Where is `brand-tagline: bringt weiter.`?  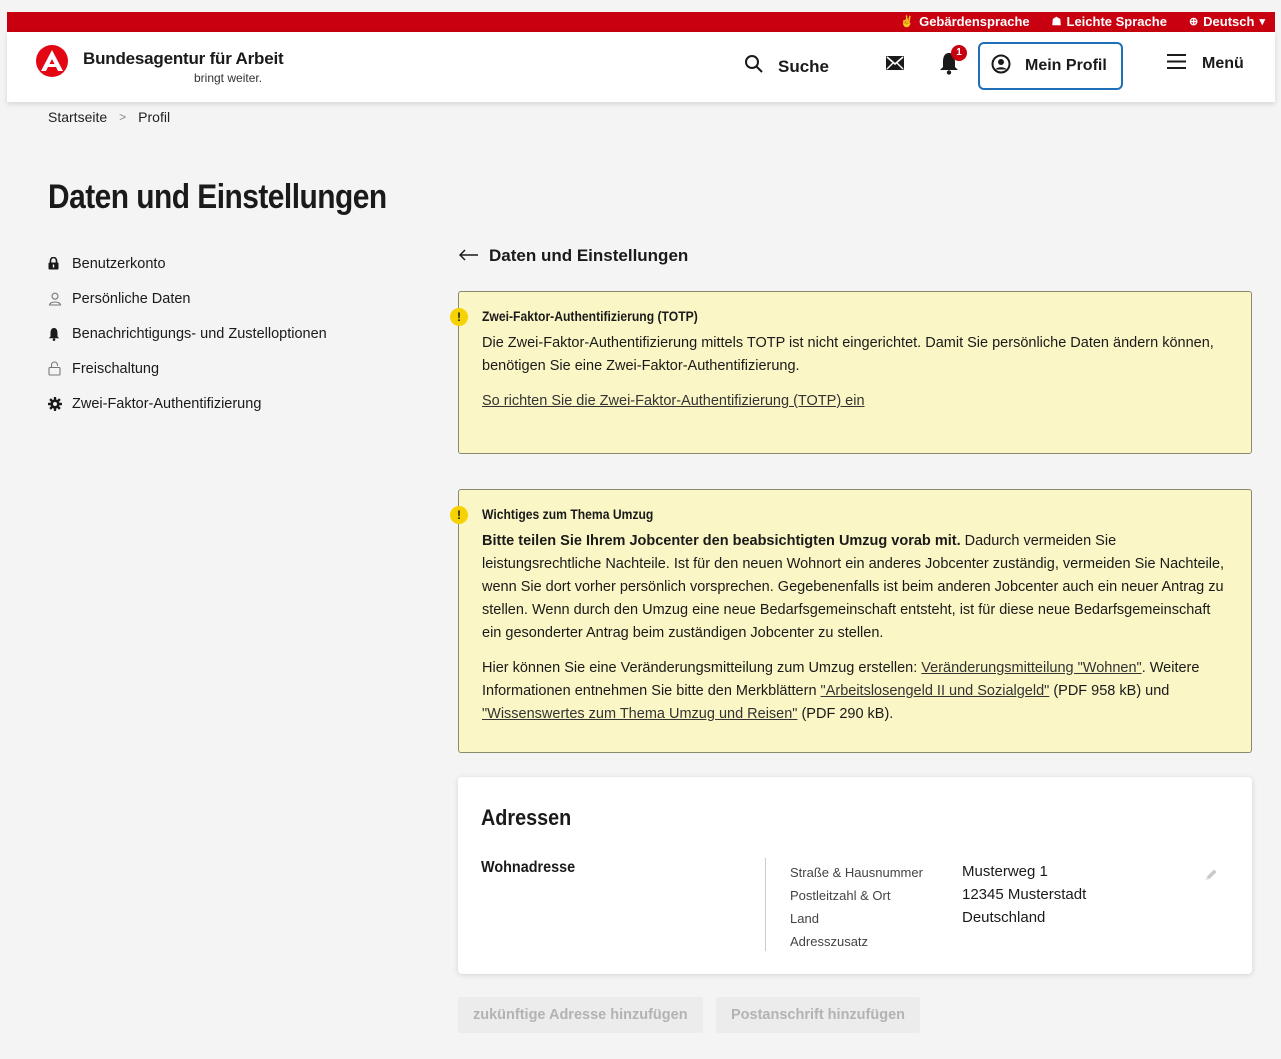 brand-tagline: bringt weiter. is located at coordinates (228, 78).